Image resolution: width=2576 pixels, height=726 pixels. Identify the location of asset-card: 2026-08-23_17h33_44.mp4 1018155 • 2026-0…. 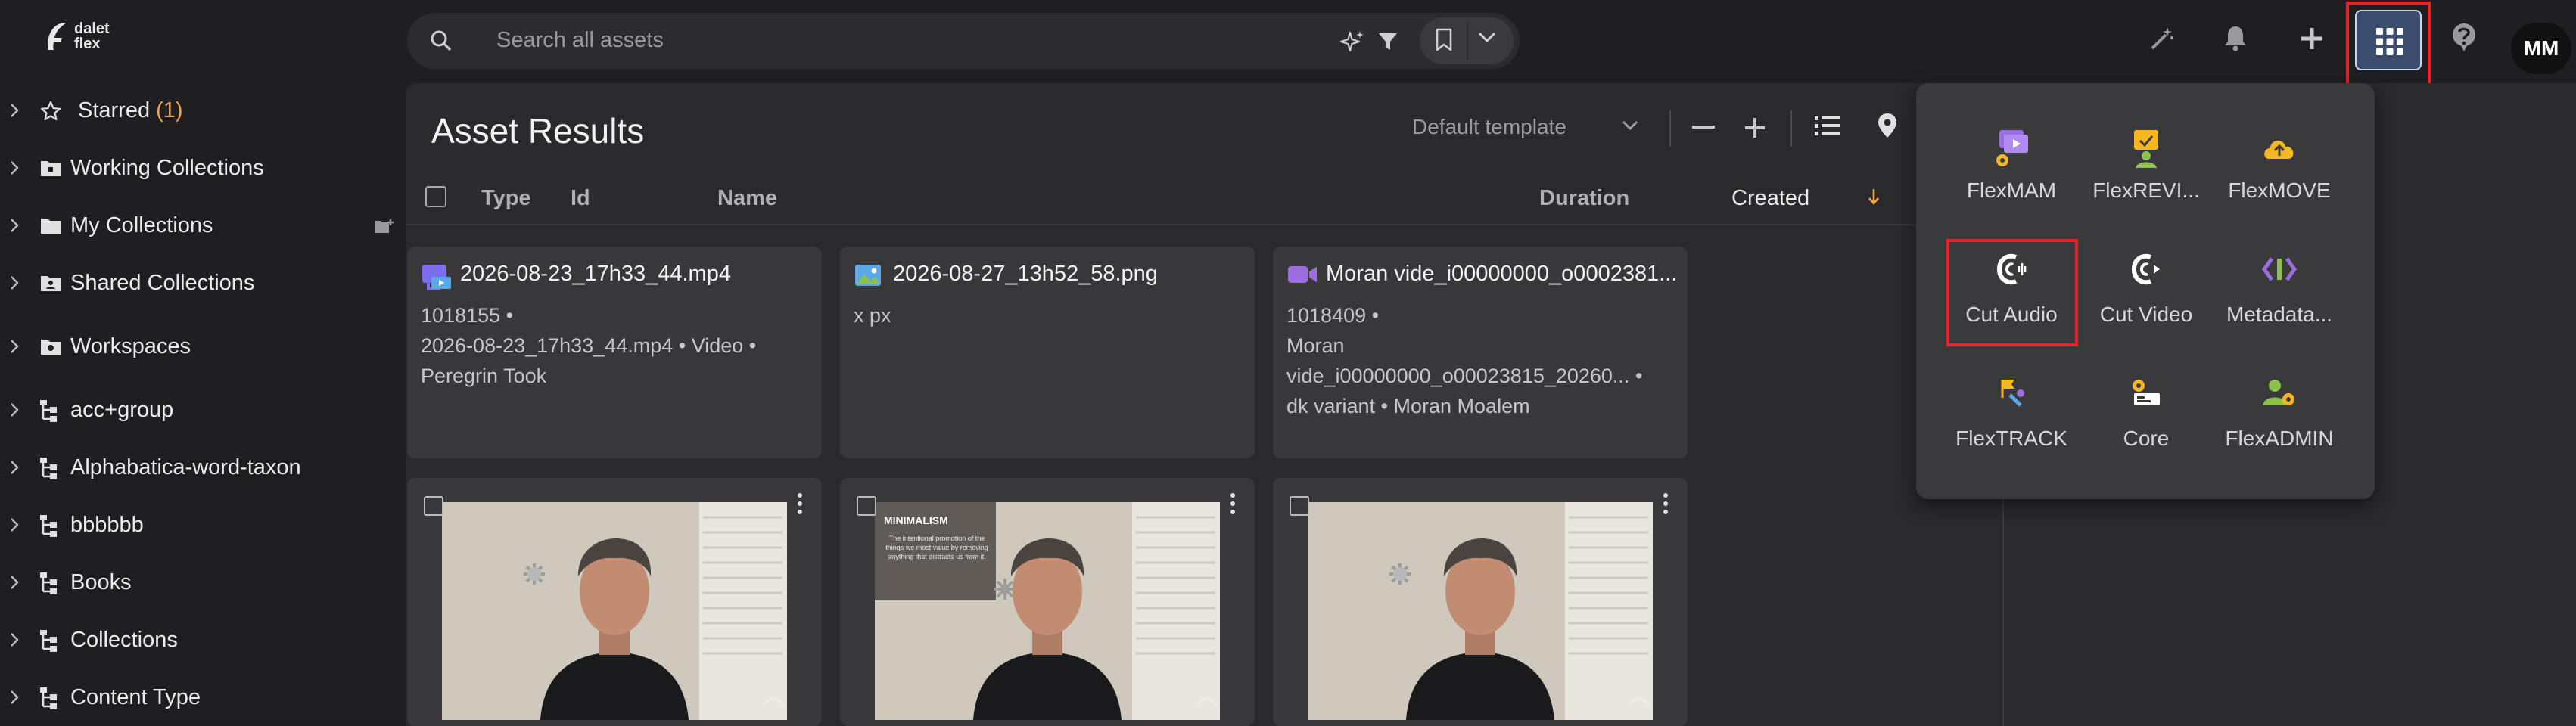
(614, 352).